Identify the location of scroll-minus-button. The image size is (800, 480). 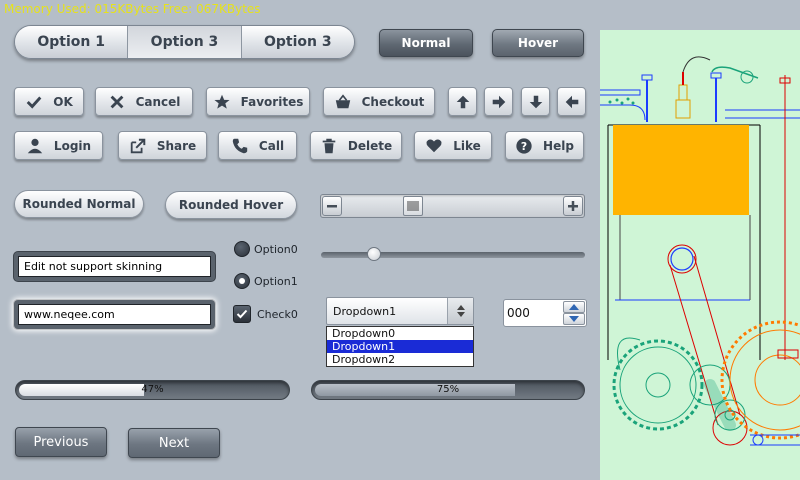
(332, 206).